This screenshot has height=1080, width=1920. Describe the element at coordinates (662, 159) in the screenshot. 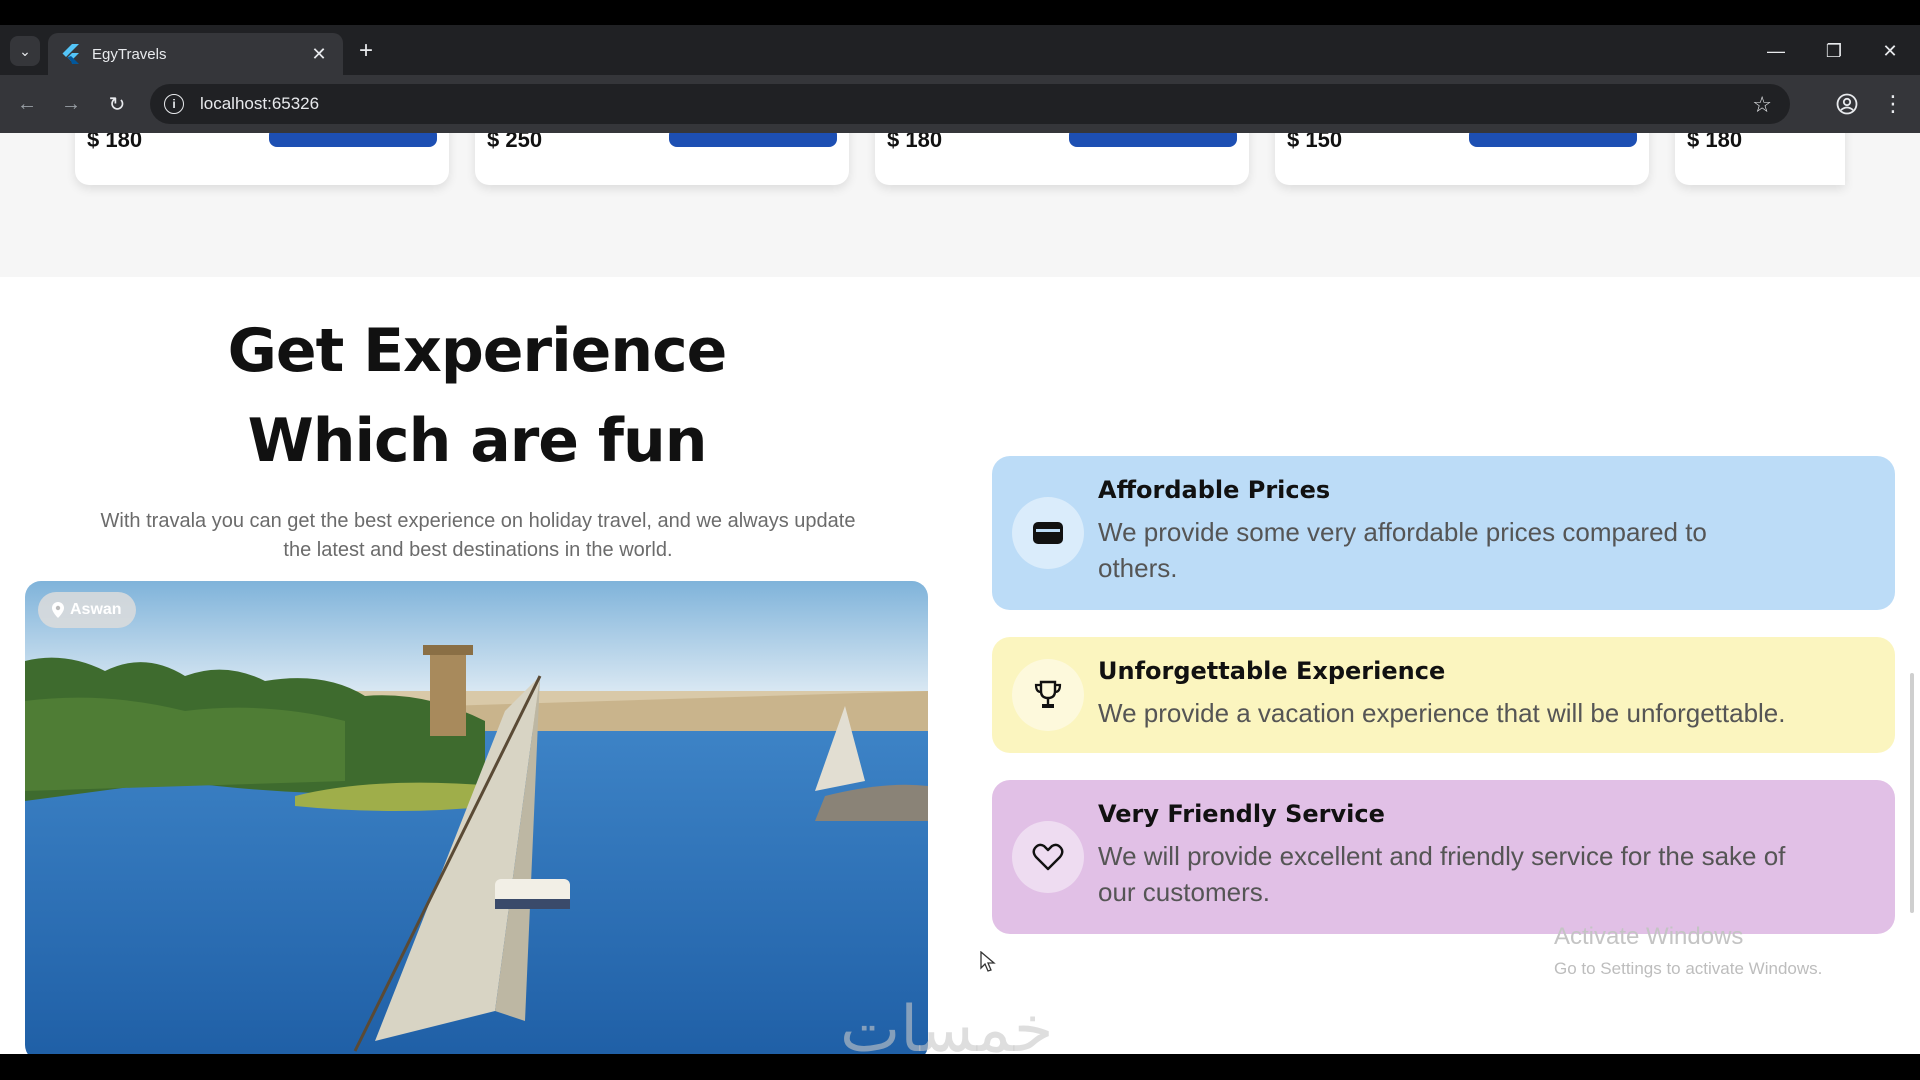

I see `tour-card: $ 250` at that location.